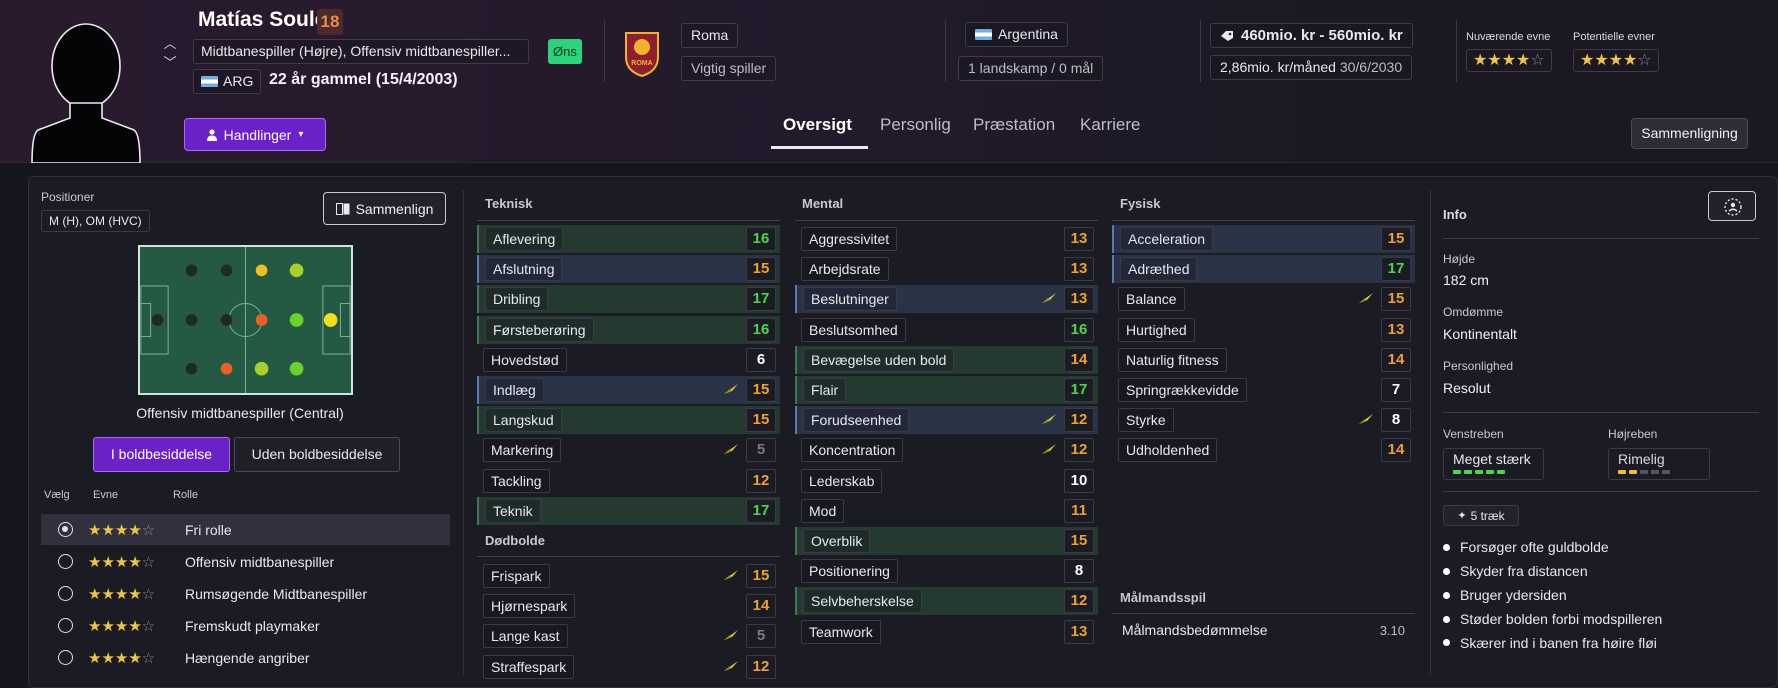  Describe the element at coordinates (946, 571) in the screenshot. I see `attribute-row: Positionering 8` at that location.